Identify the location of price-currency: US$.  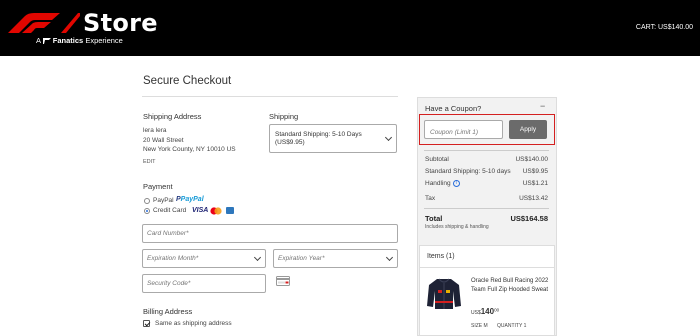
(476, 313).